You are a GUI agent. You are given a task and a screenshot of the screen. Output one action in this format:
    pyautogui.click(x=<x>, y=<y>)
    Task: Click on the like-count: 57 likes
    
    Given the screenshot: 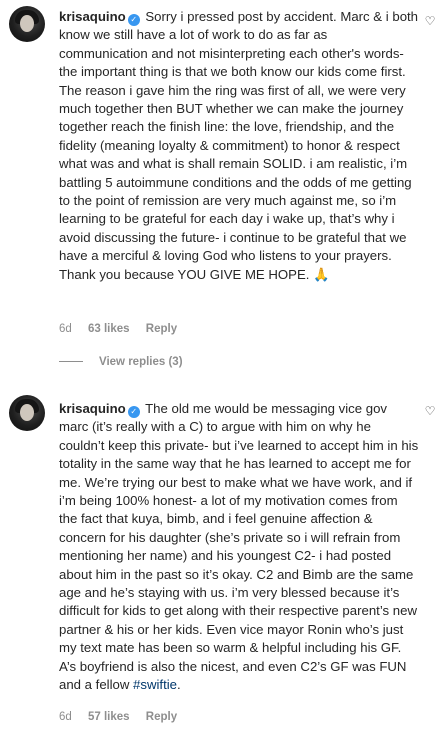 What is the action you would take?
    pyautogui.click(x=109, y=717)
    